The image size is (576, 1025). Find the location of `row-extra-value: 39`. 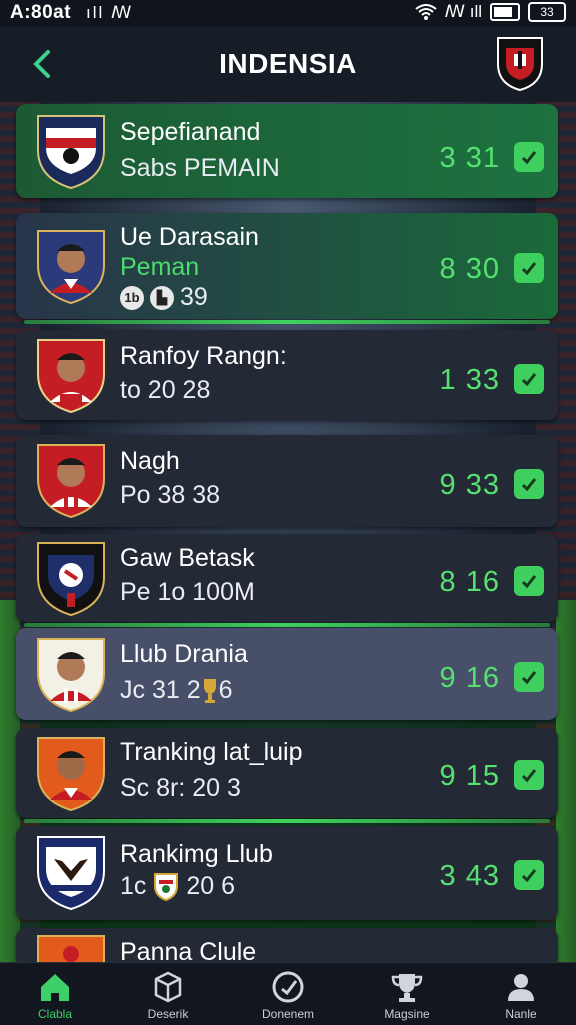

row-extra-value: 39 is located at coordinates (194, 297).